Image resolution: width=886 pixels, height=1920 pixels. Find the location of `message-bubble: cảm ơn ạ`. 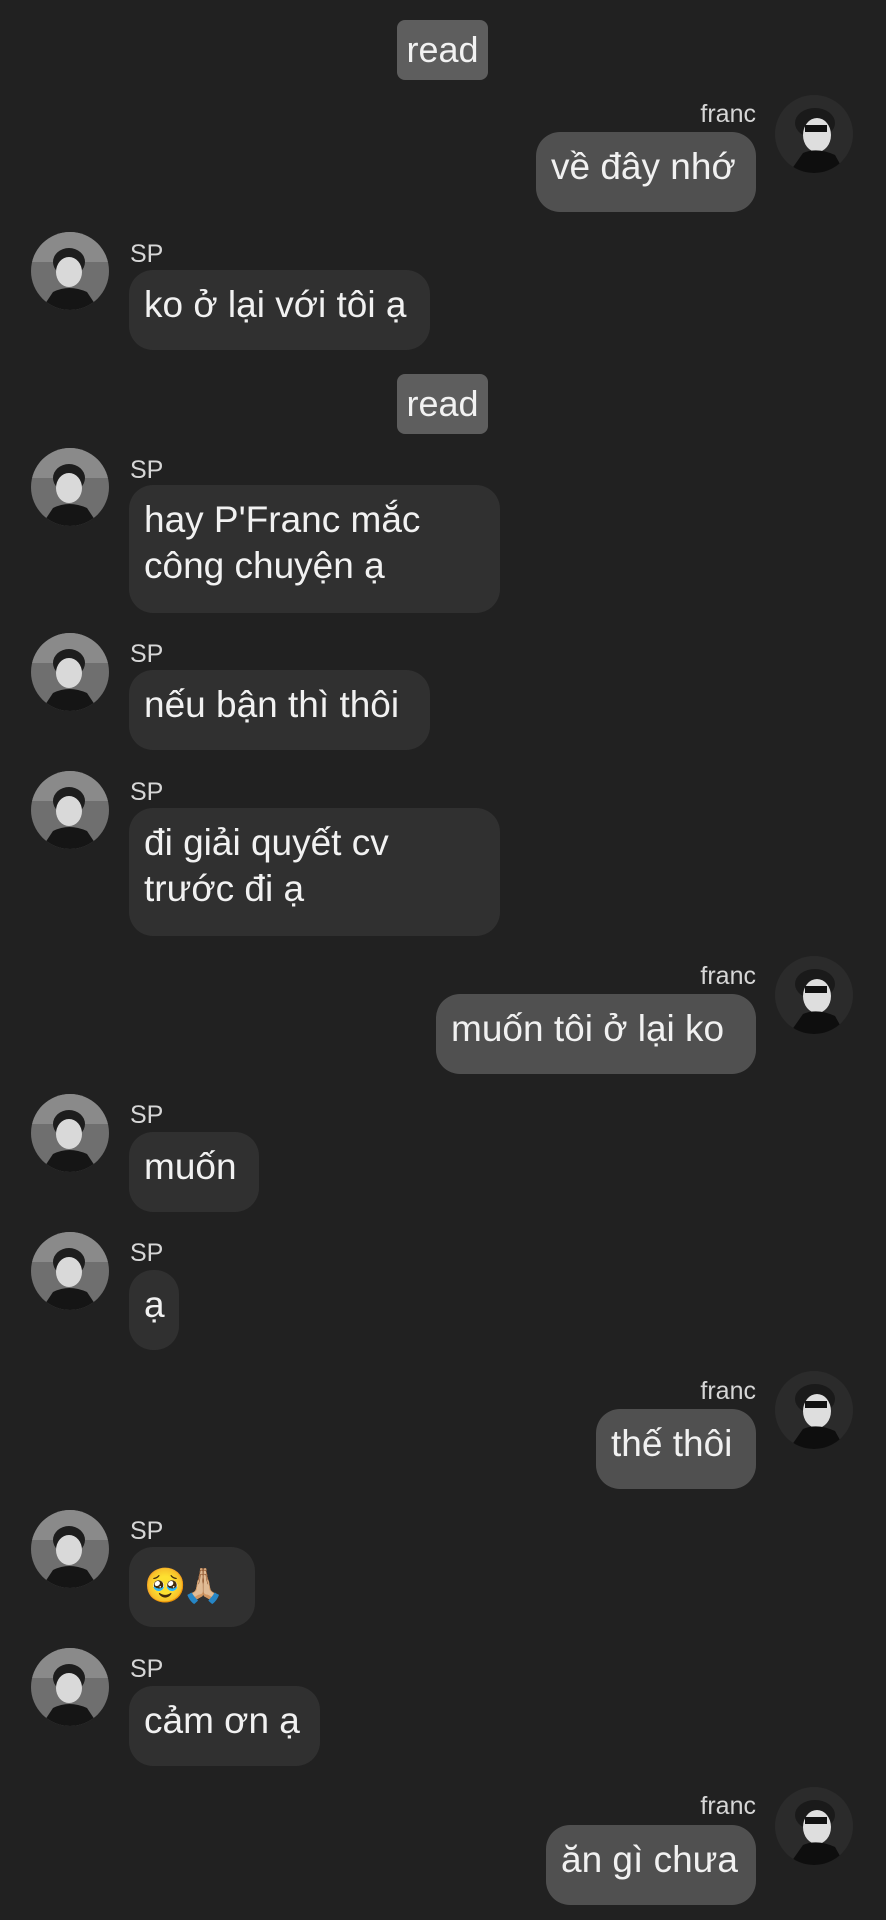

message-bubble: cảm ơn ạ is located at coordinates (224, 1726).